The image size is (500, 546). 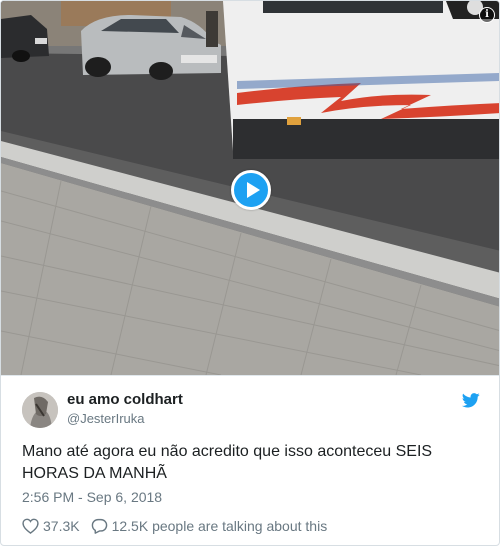 What do you see at coordinates (219, 526) in the screenshot?
I see `reply-summary: 12.5K people are talking about this` at bounding box center [219, 526].